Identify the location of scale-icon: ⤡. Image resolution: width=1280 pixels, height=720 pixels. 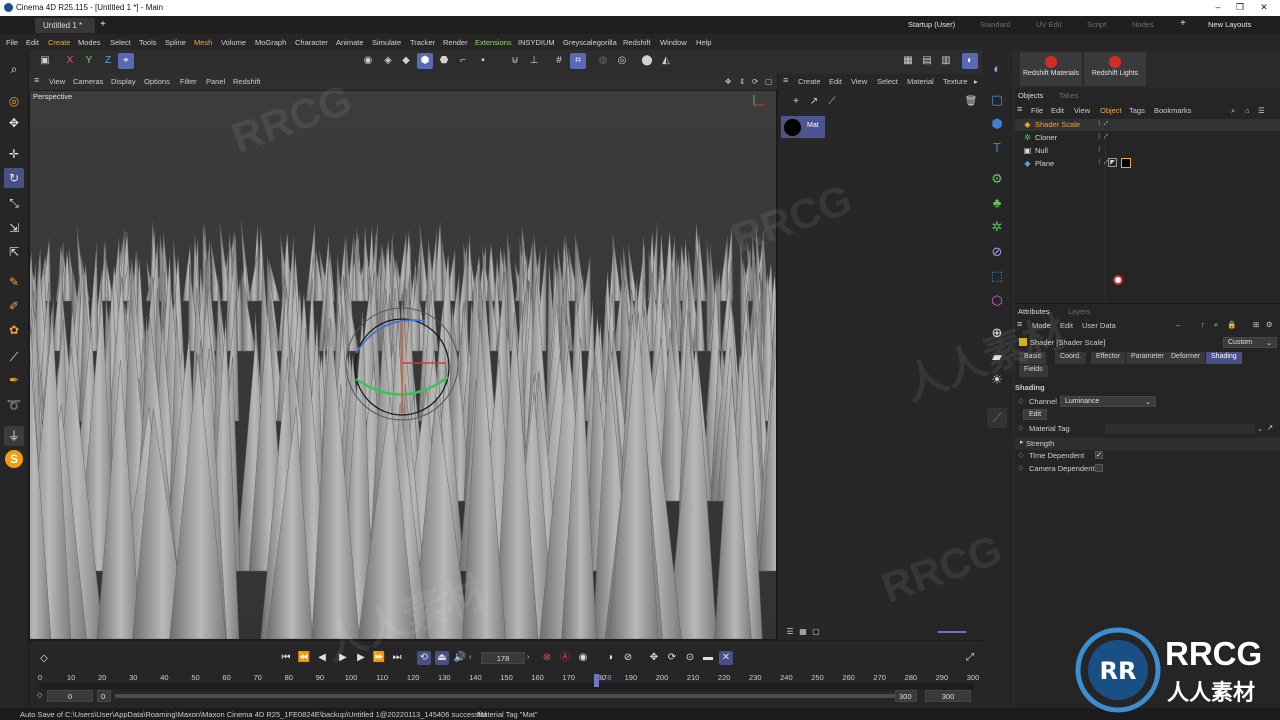
(14, 203).